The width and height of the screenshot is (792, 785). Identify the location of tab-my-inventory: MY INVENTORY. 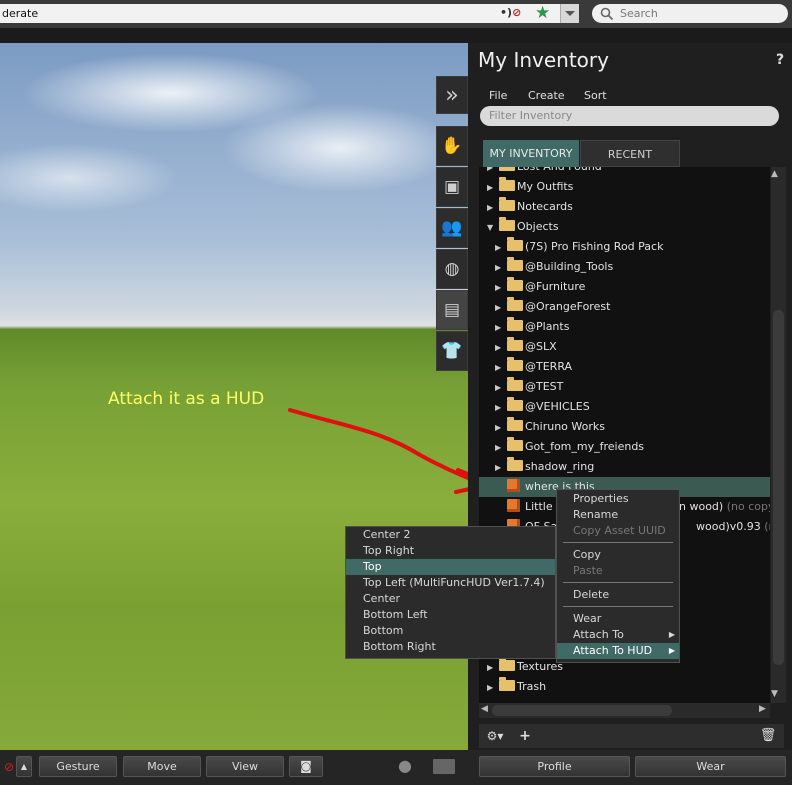
(531, 153).